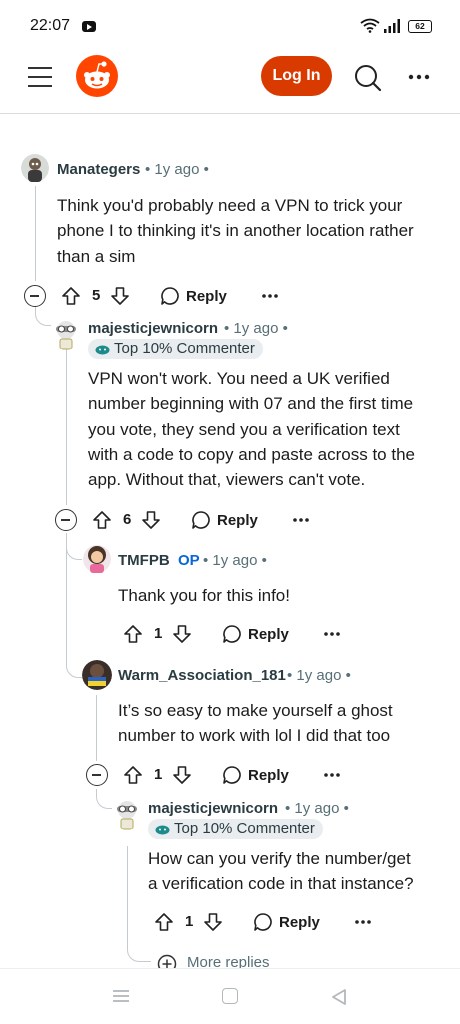 Image resolution: width=460 pixels, height=1024 pixels. I want to click on comment-body: Thank you for this info!, so click(283, 595).